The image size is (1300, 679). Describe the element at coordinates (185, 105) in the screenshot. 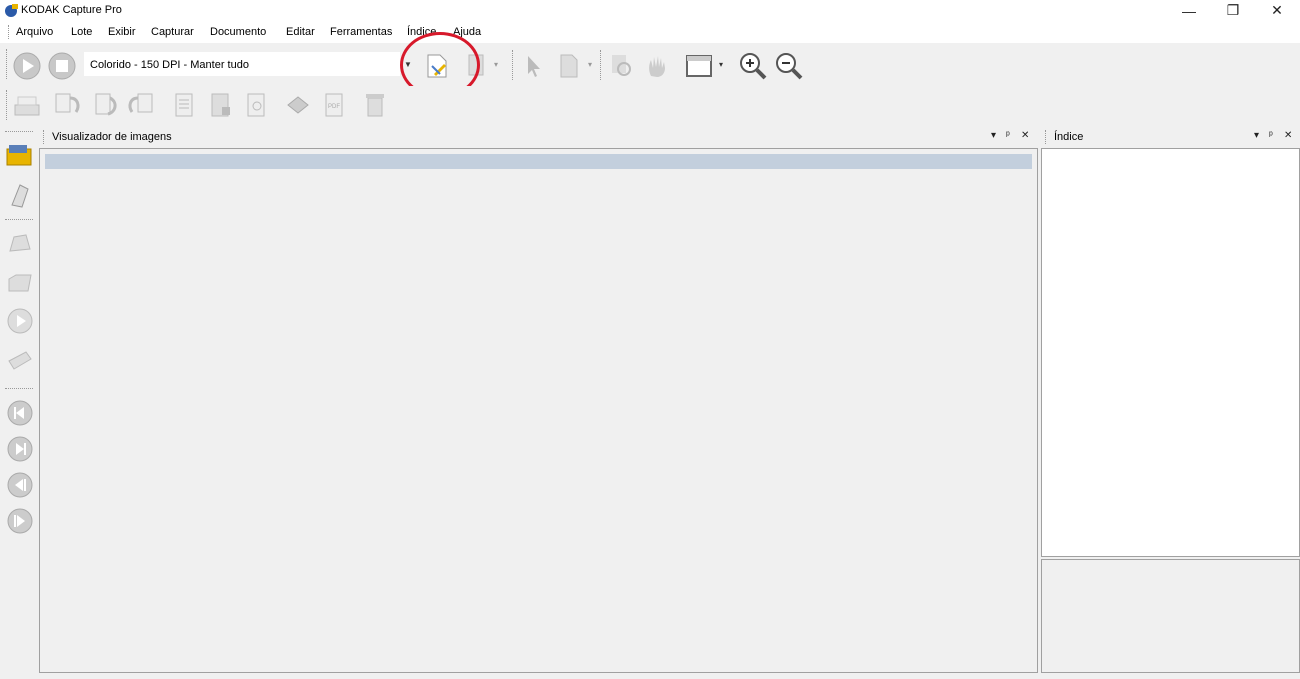

I see `page-properties-icon` at that location.